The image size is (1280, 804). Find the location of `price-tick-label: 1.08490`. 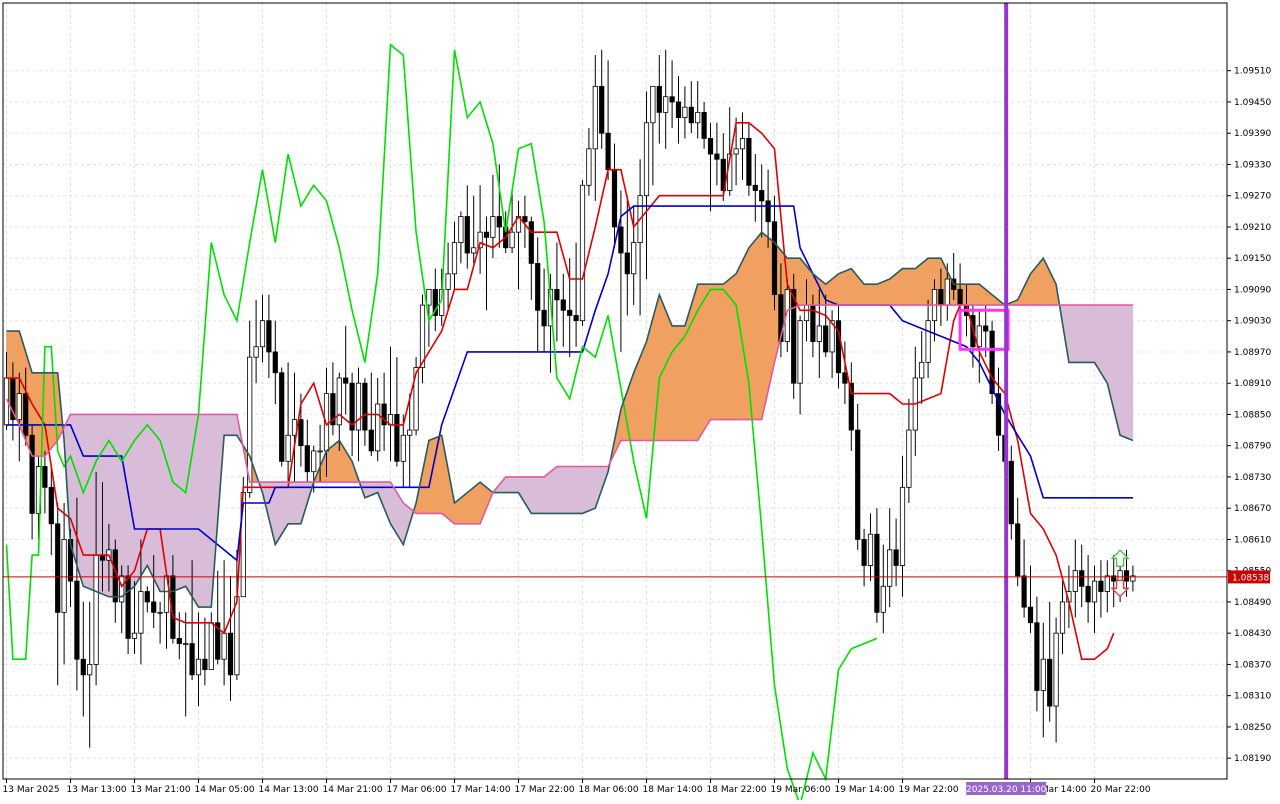

price-tick-label: 1.08490 is located at coordinates (1252, 603).